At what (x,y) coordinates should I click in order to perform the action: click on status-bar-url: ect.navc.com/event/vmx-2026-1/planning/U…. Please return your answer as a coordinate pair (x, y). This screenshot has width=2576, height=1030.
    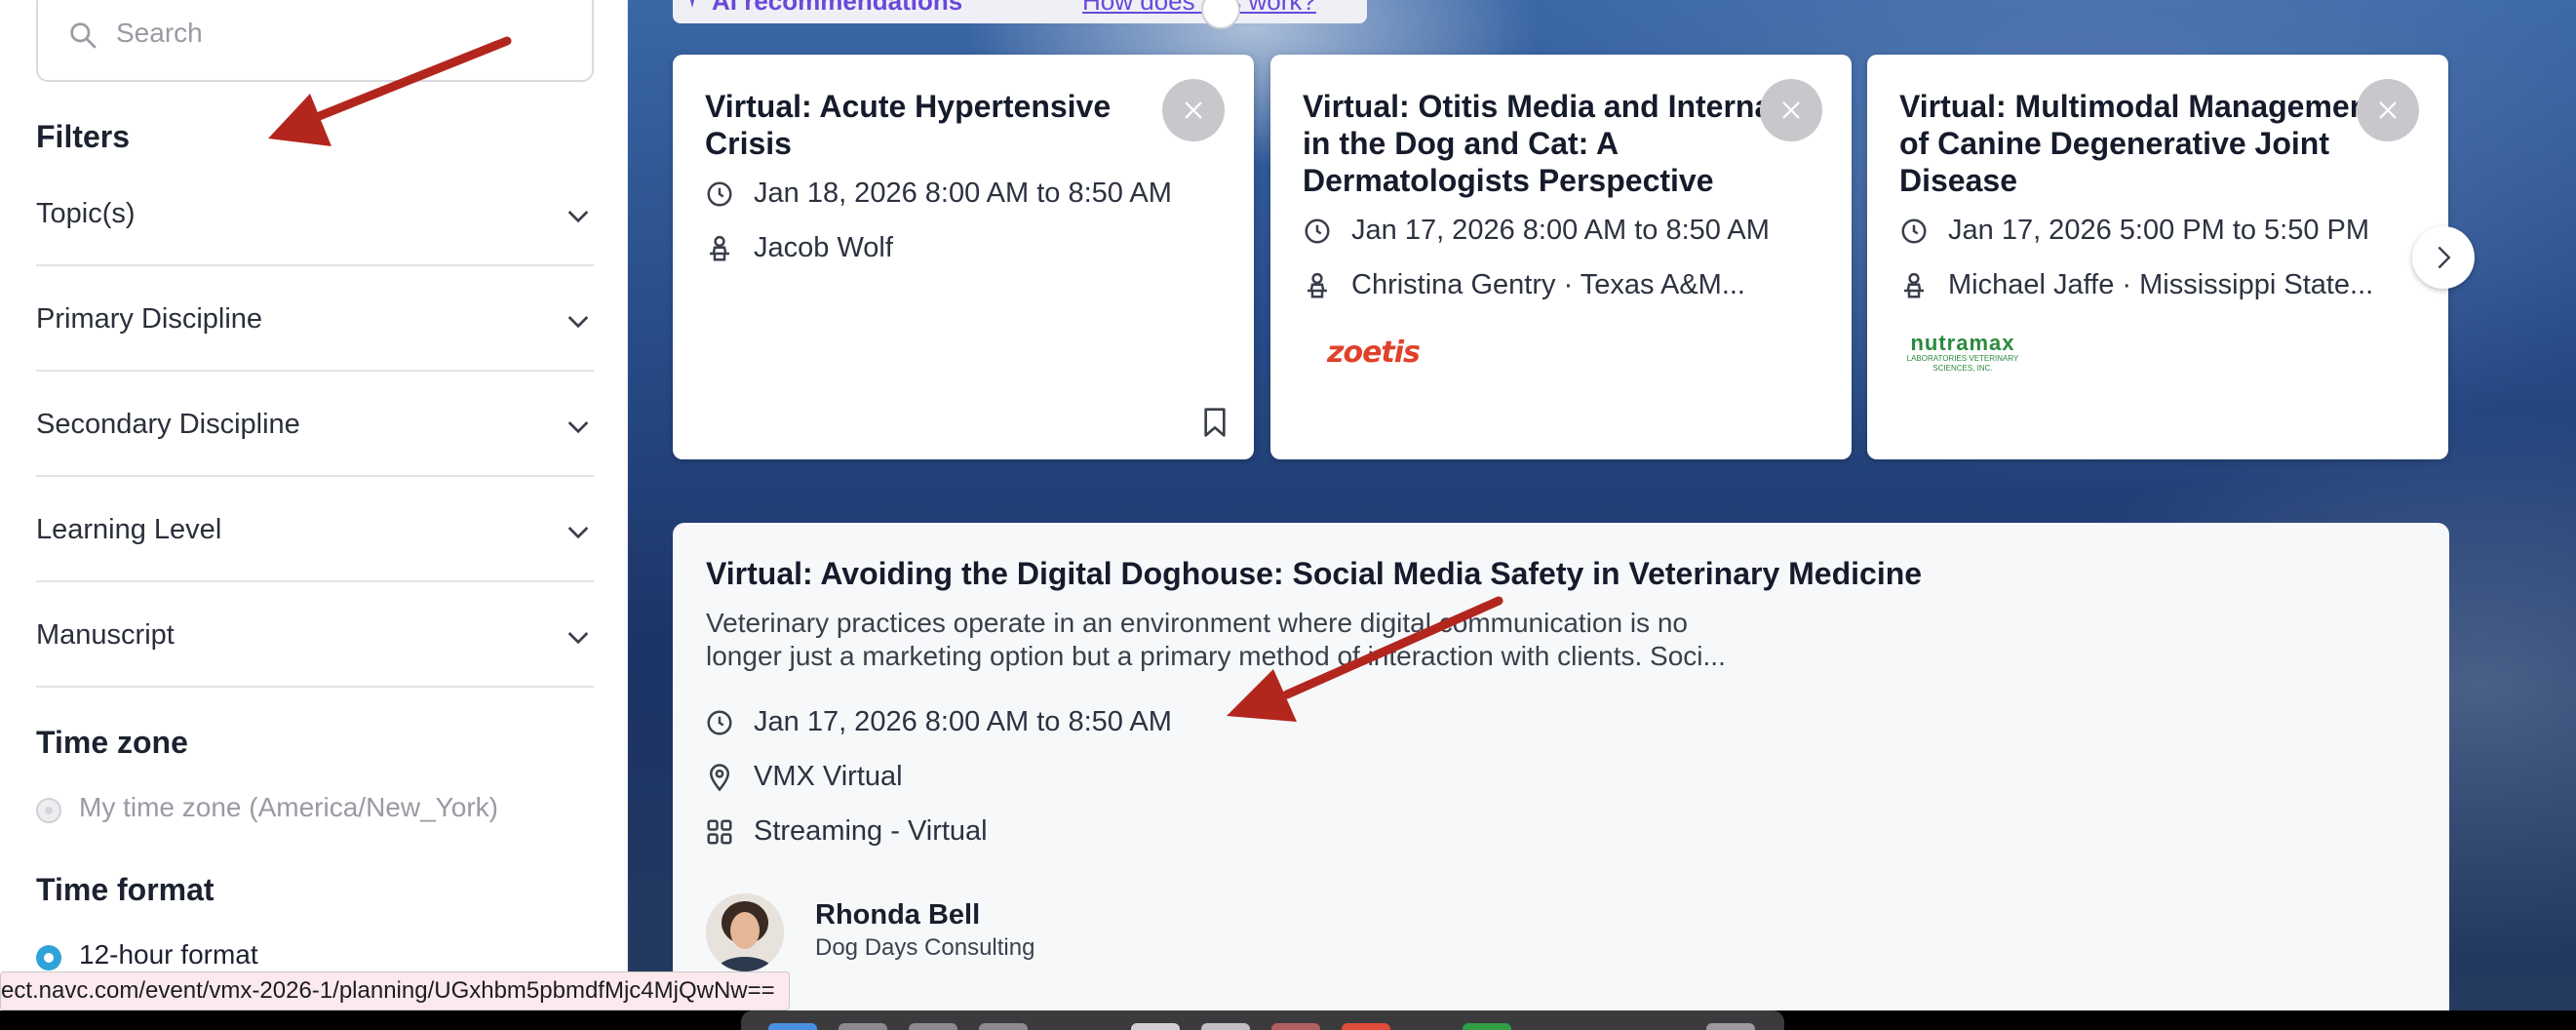
    Looking at the image, I should click on (395, 990).